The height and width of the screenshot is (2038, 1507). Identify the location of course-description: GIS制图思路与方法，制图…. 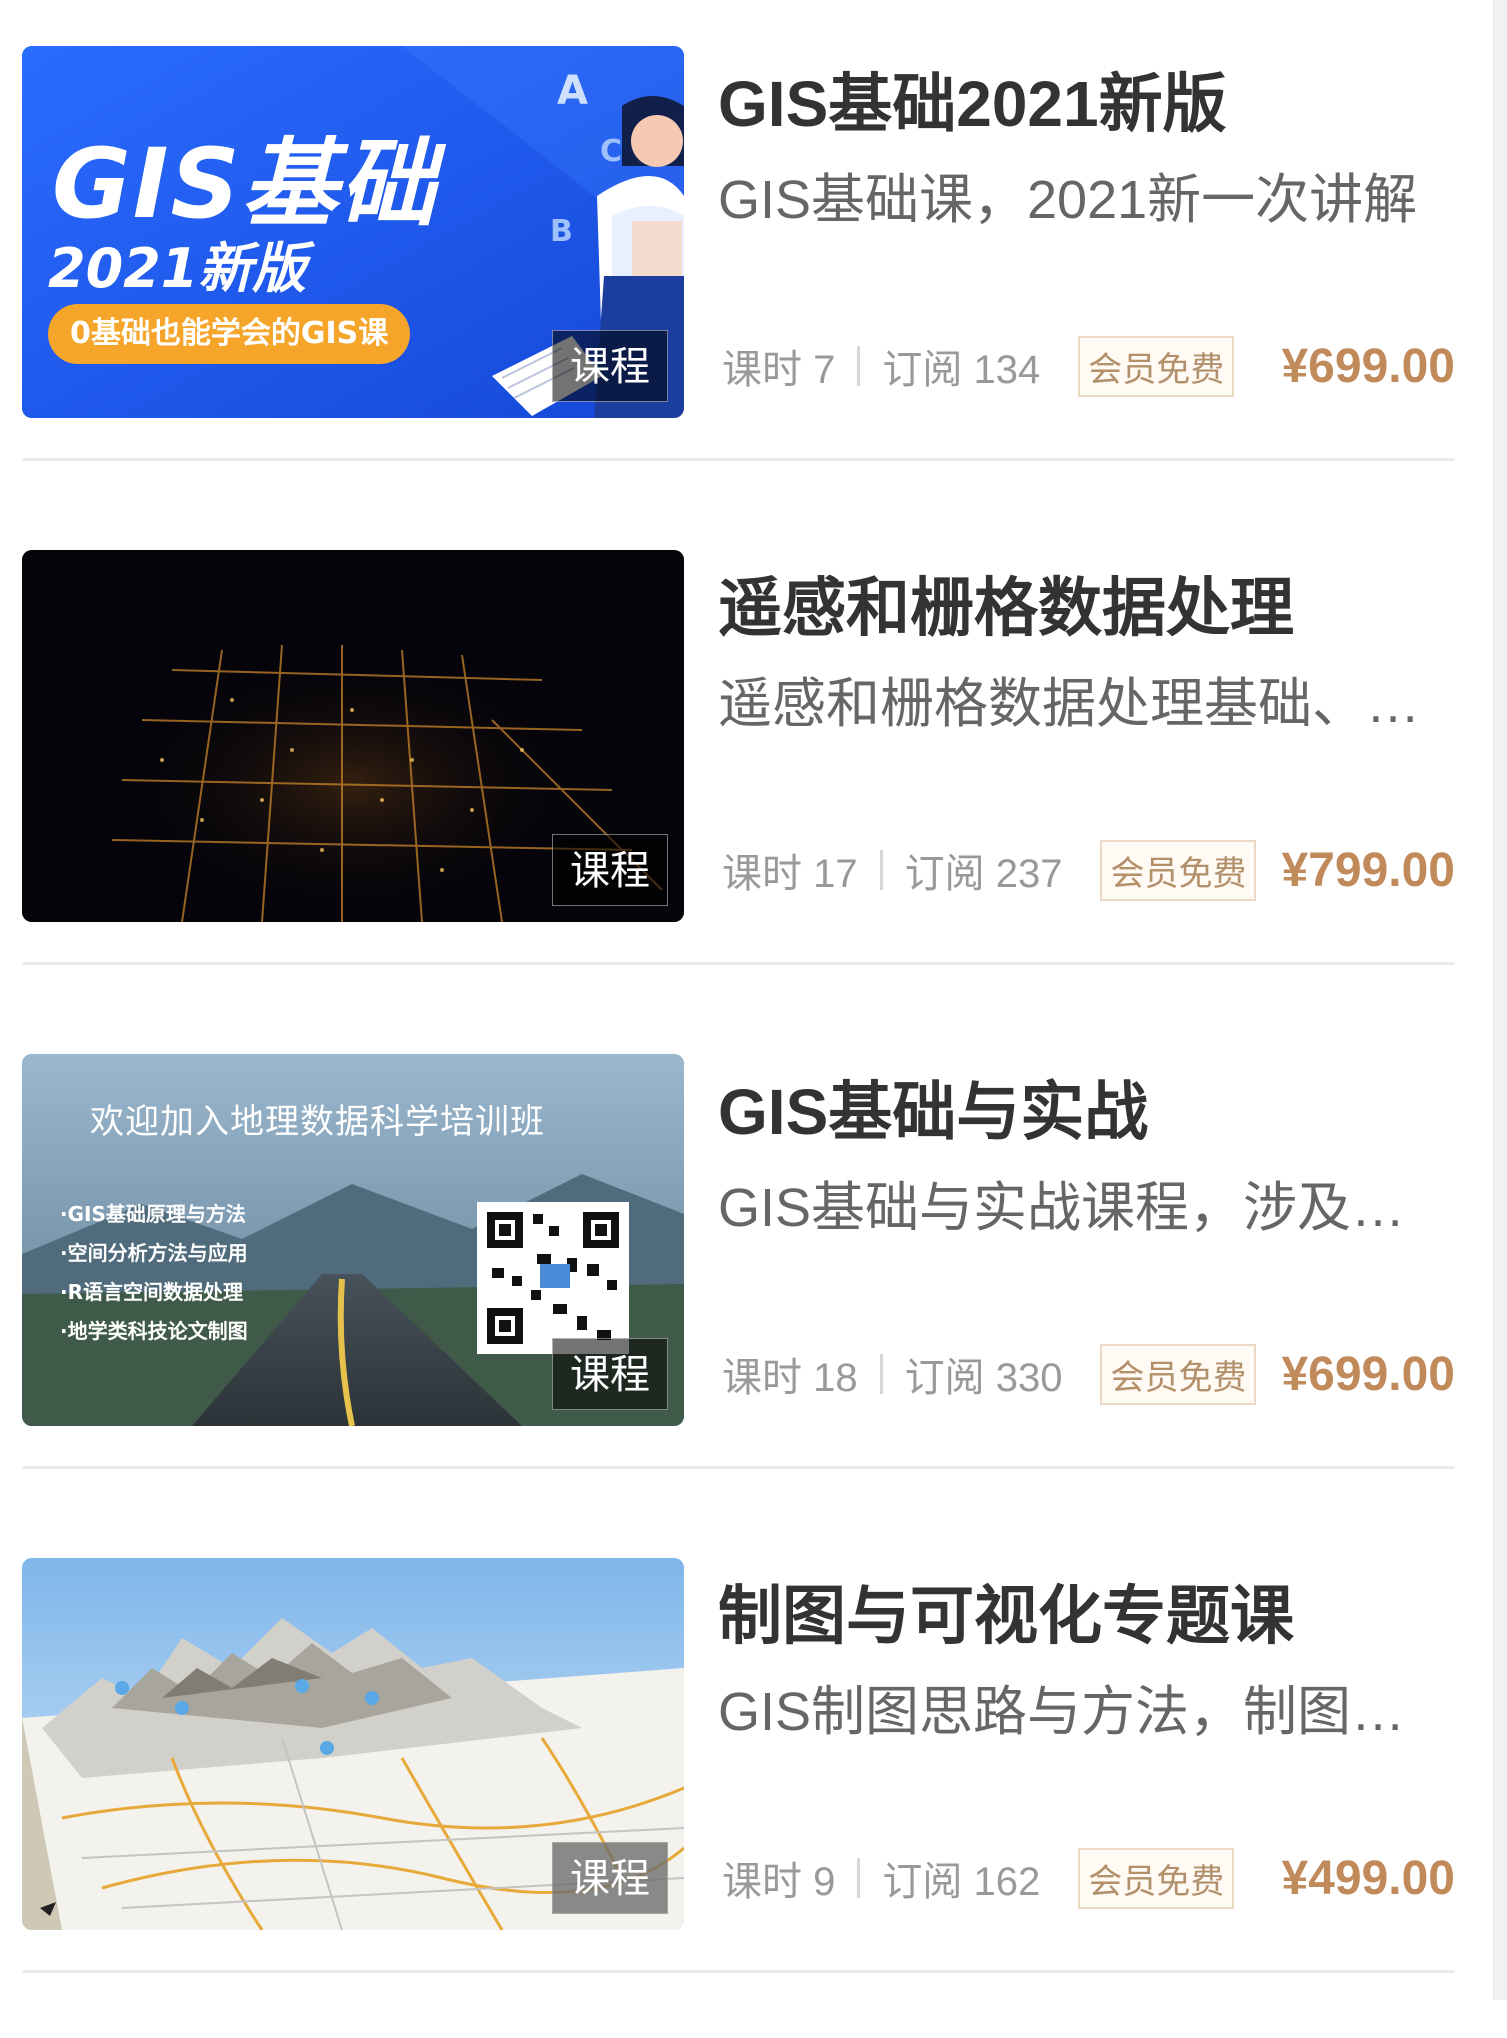
(1062, 1712).